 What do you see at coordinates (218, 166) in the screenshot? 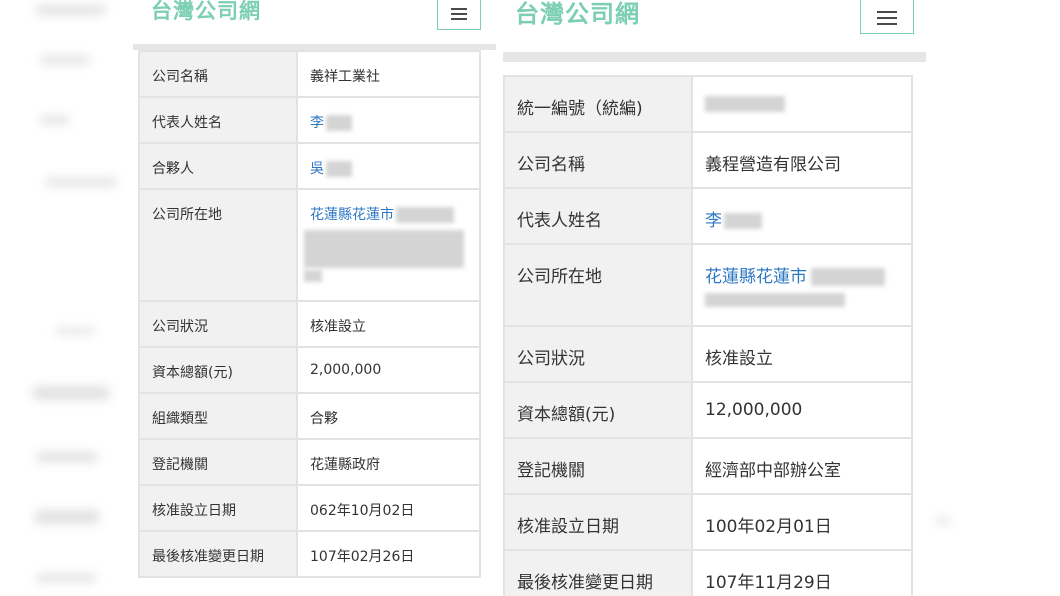
I see `row-label: 合夥人` at bounding box center [218, 166].